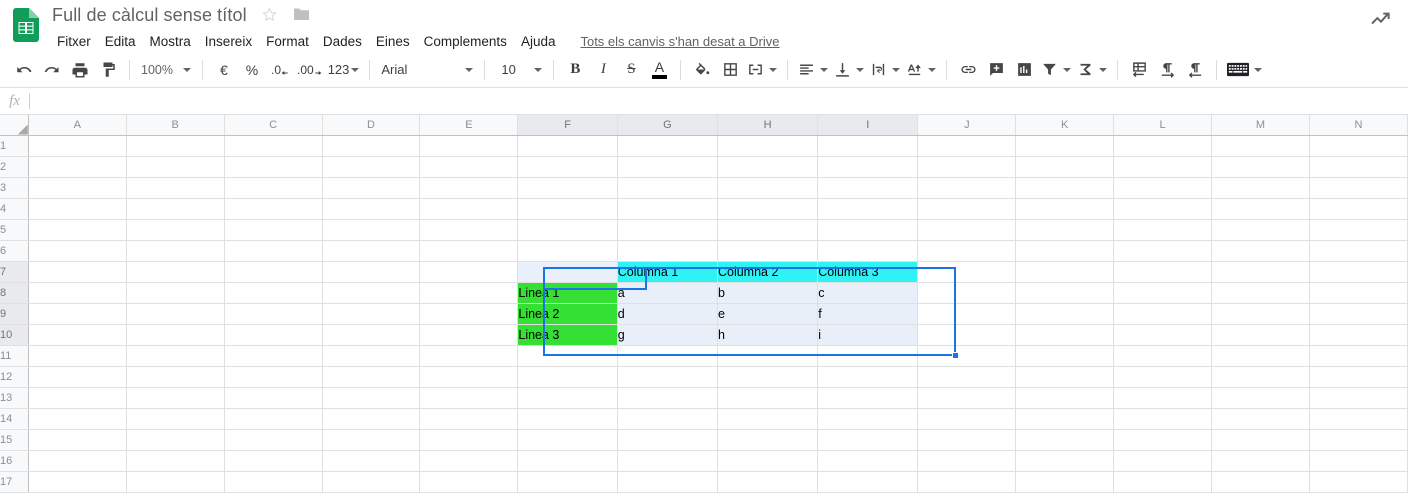 The height and width of the screenshot is (501, 1408). I want to click on cell-F13, so click(567, 398).